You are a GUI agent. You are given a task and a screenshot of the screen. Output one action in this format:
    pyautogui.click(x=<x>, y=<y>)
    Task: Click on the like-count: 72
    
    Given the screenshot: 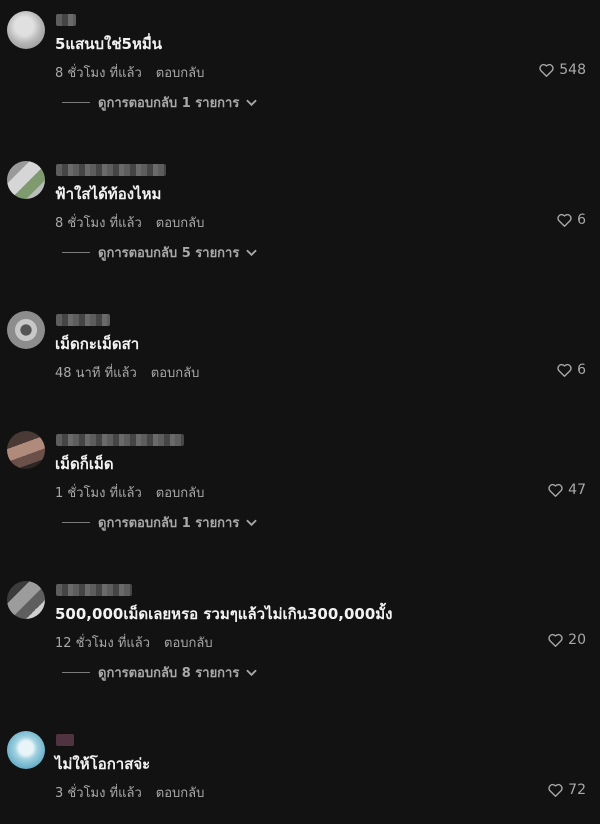 What is the action you would take?
    pyautogui.click(x=577, y=790)
    